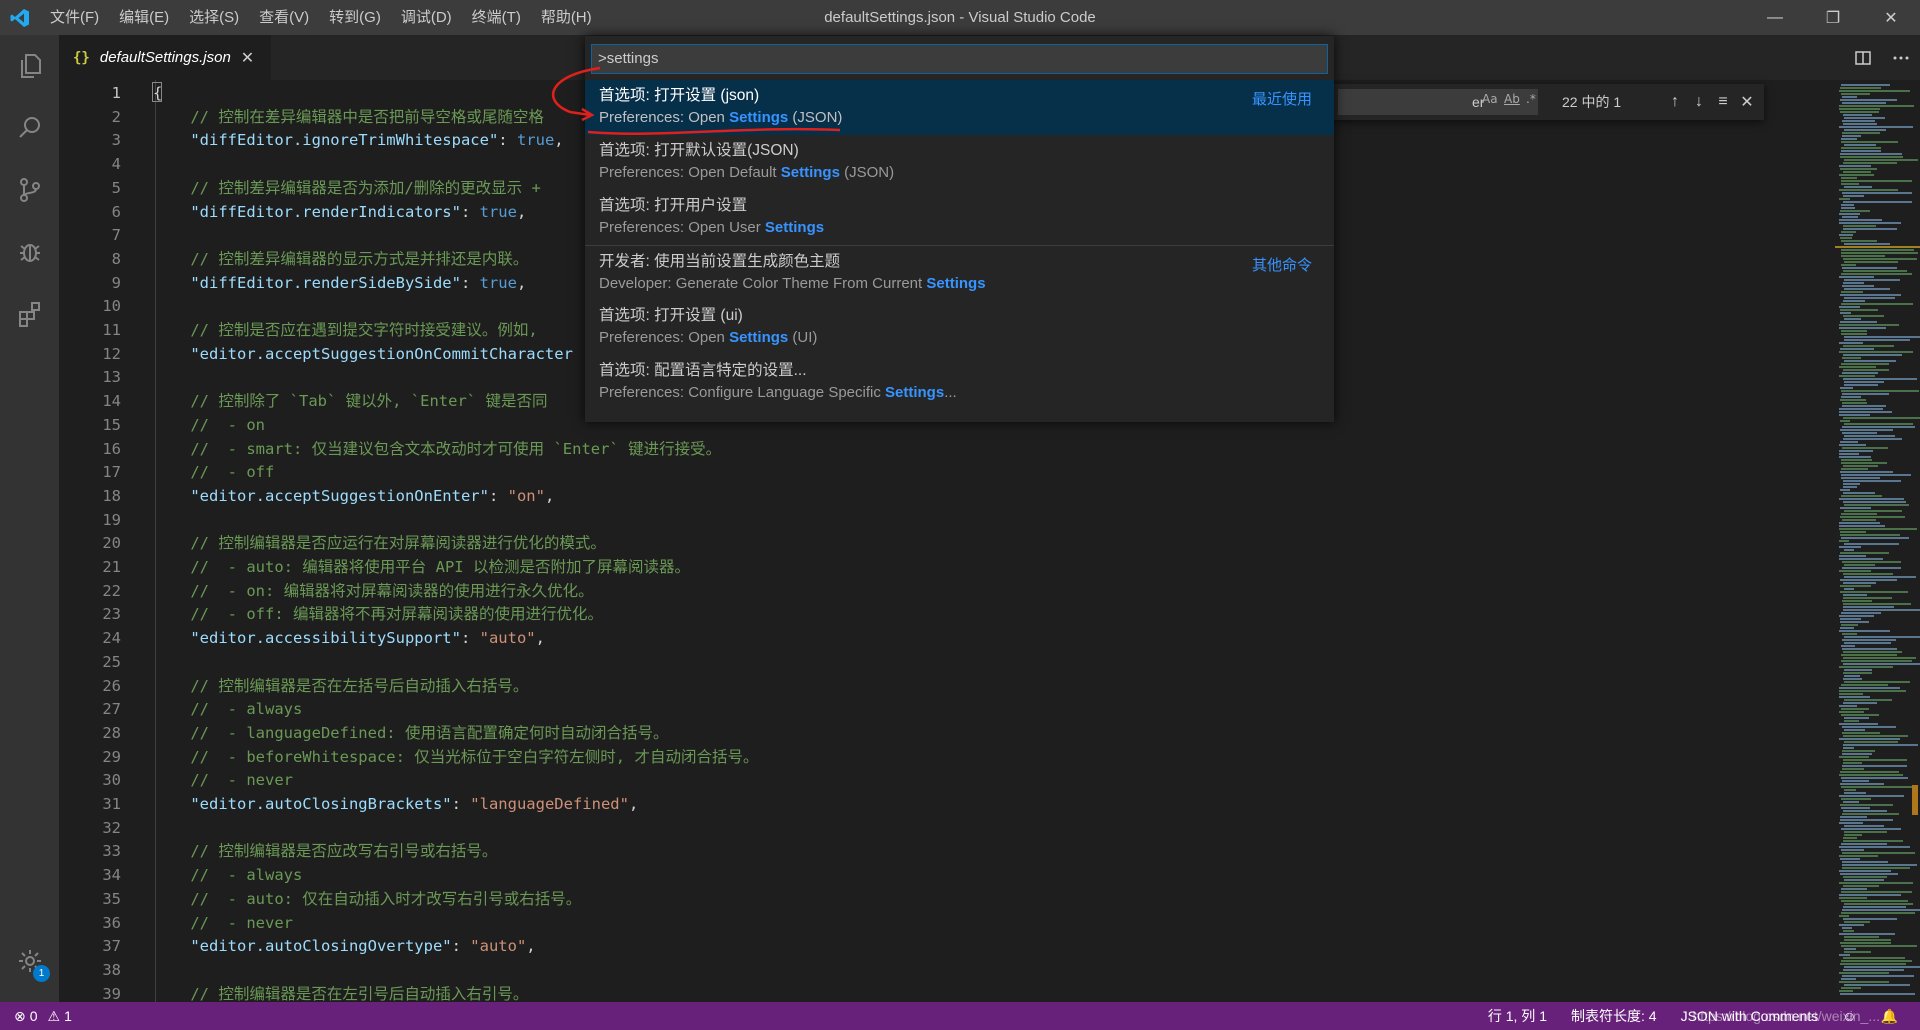 Image resolution: width=1920 pixels, height=1030 pixels. Describe the element at coordinates (341, 258) in the screenshot. I see `code-token: // 控制差异编辑器的显示方式是并排还是内联。` at that location.